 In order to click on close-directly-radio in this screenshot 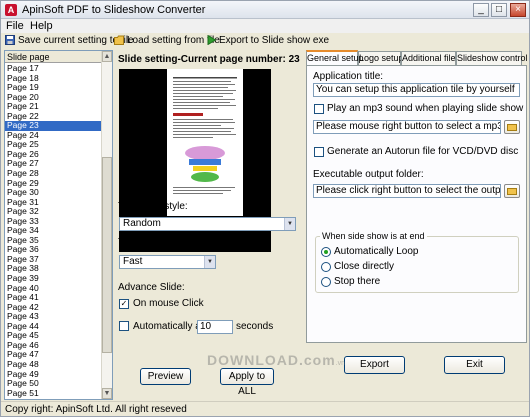, I will do `click(326, 267)`.